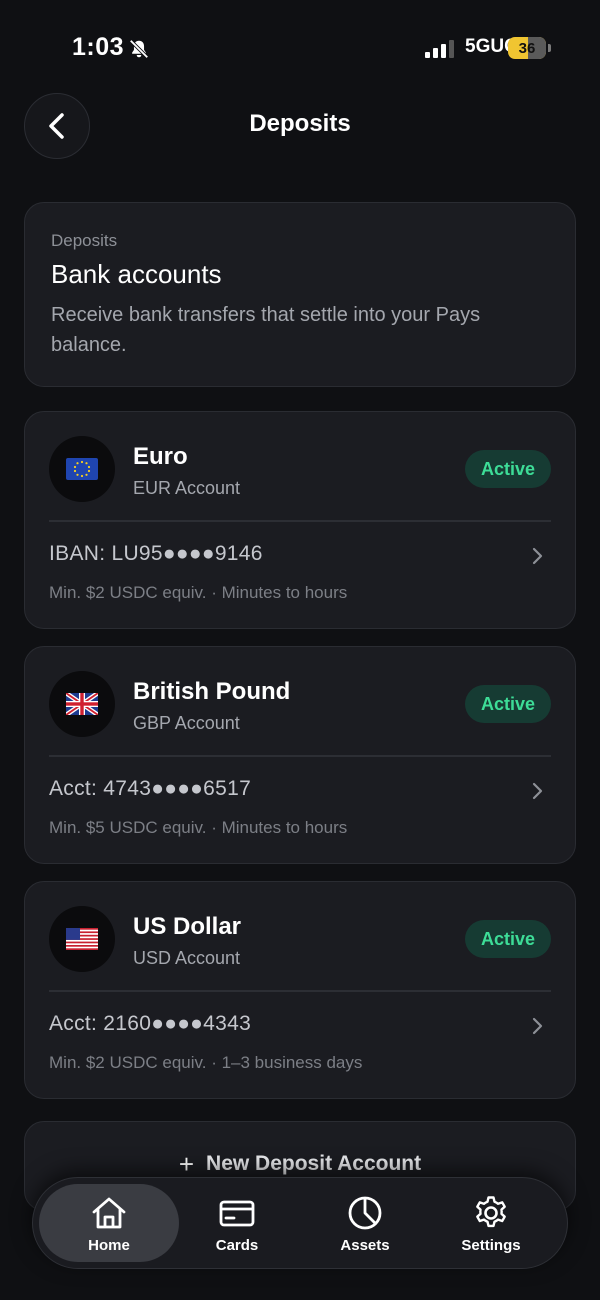 The image size is (600, 1300). I want to click on bottom-nav: Home Cards Assets Settings, so click(300, 1223).